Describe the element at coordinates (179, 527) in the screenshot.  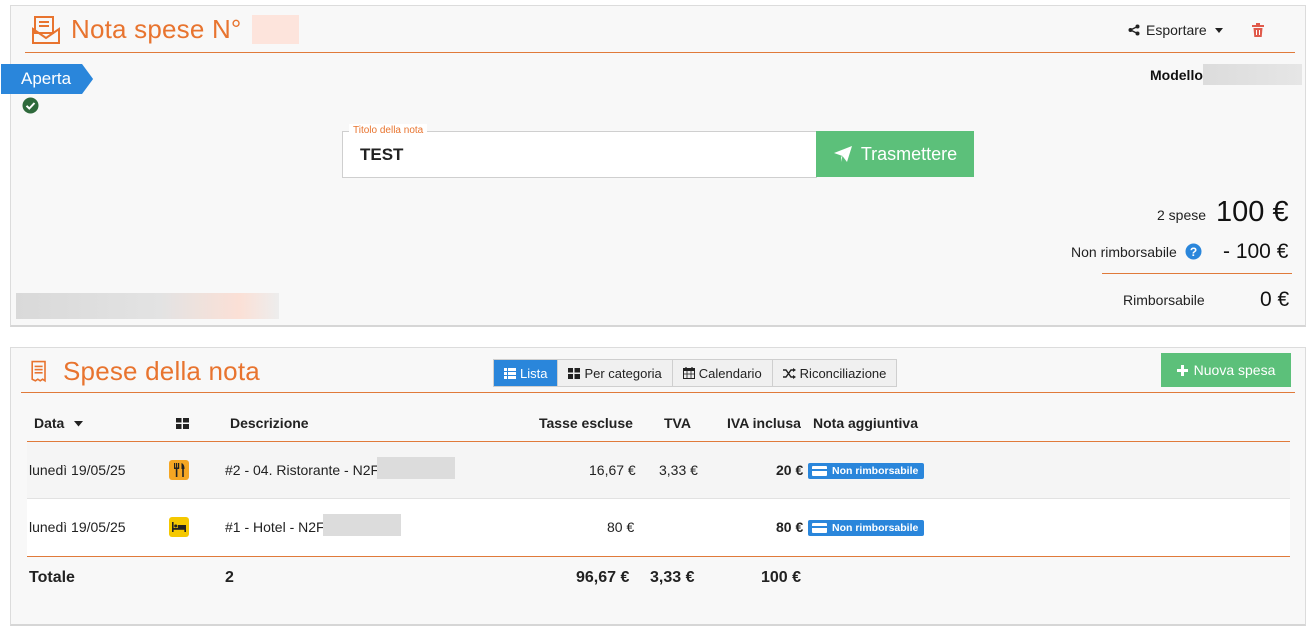
I see `hotel-icon` at that location.